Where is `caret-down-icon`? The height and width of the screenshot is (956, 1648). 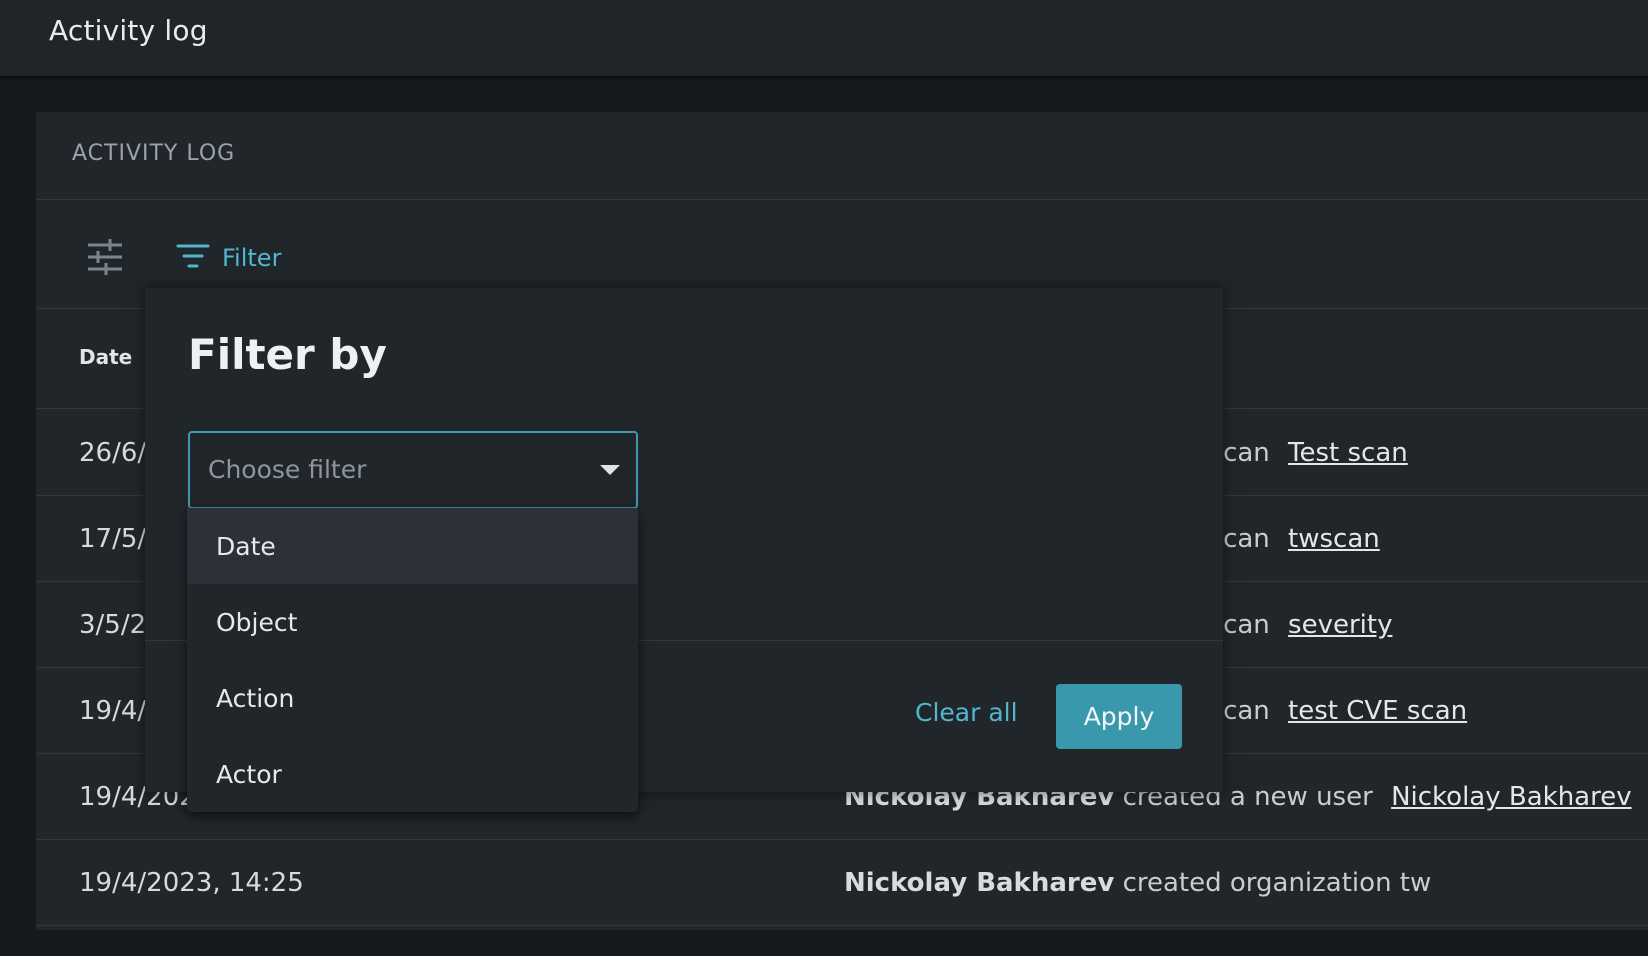 caret-down-icon is located at coordinates (610, 470).